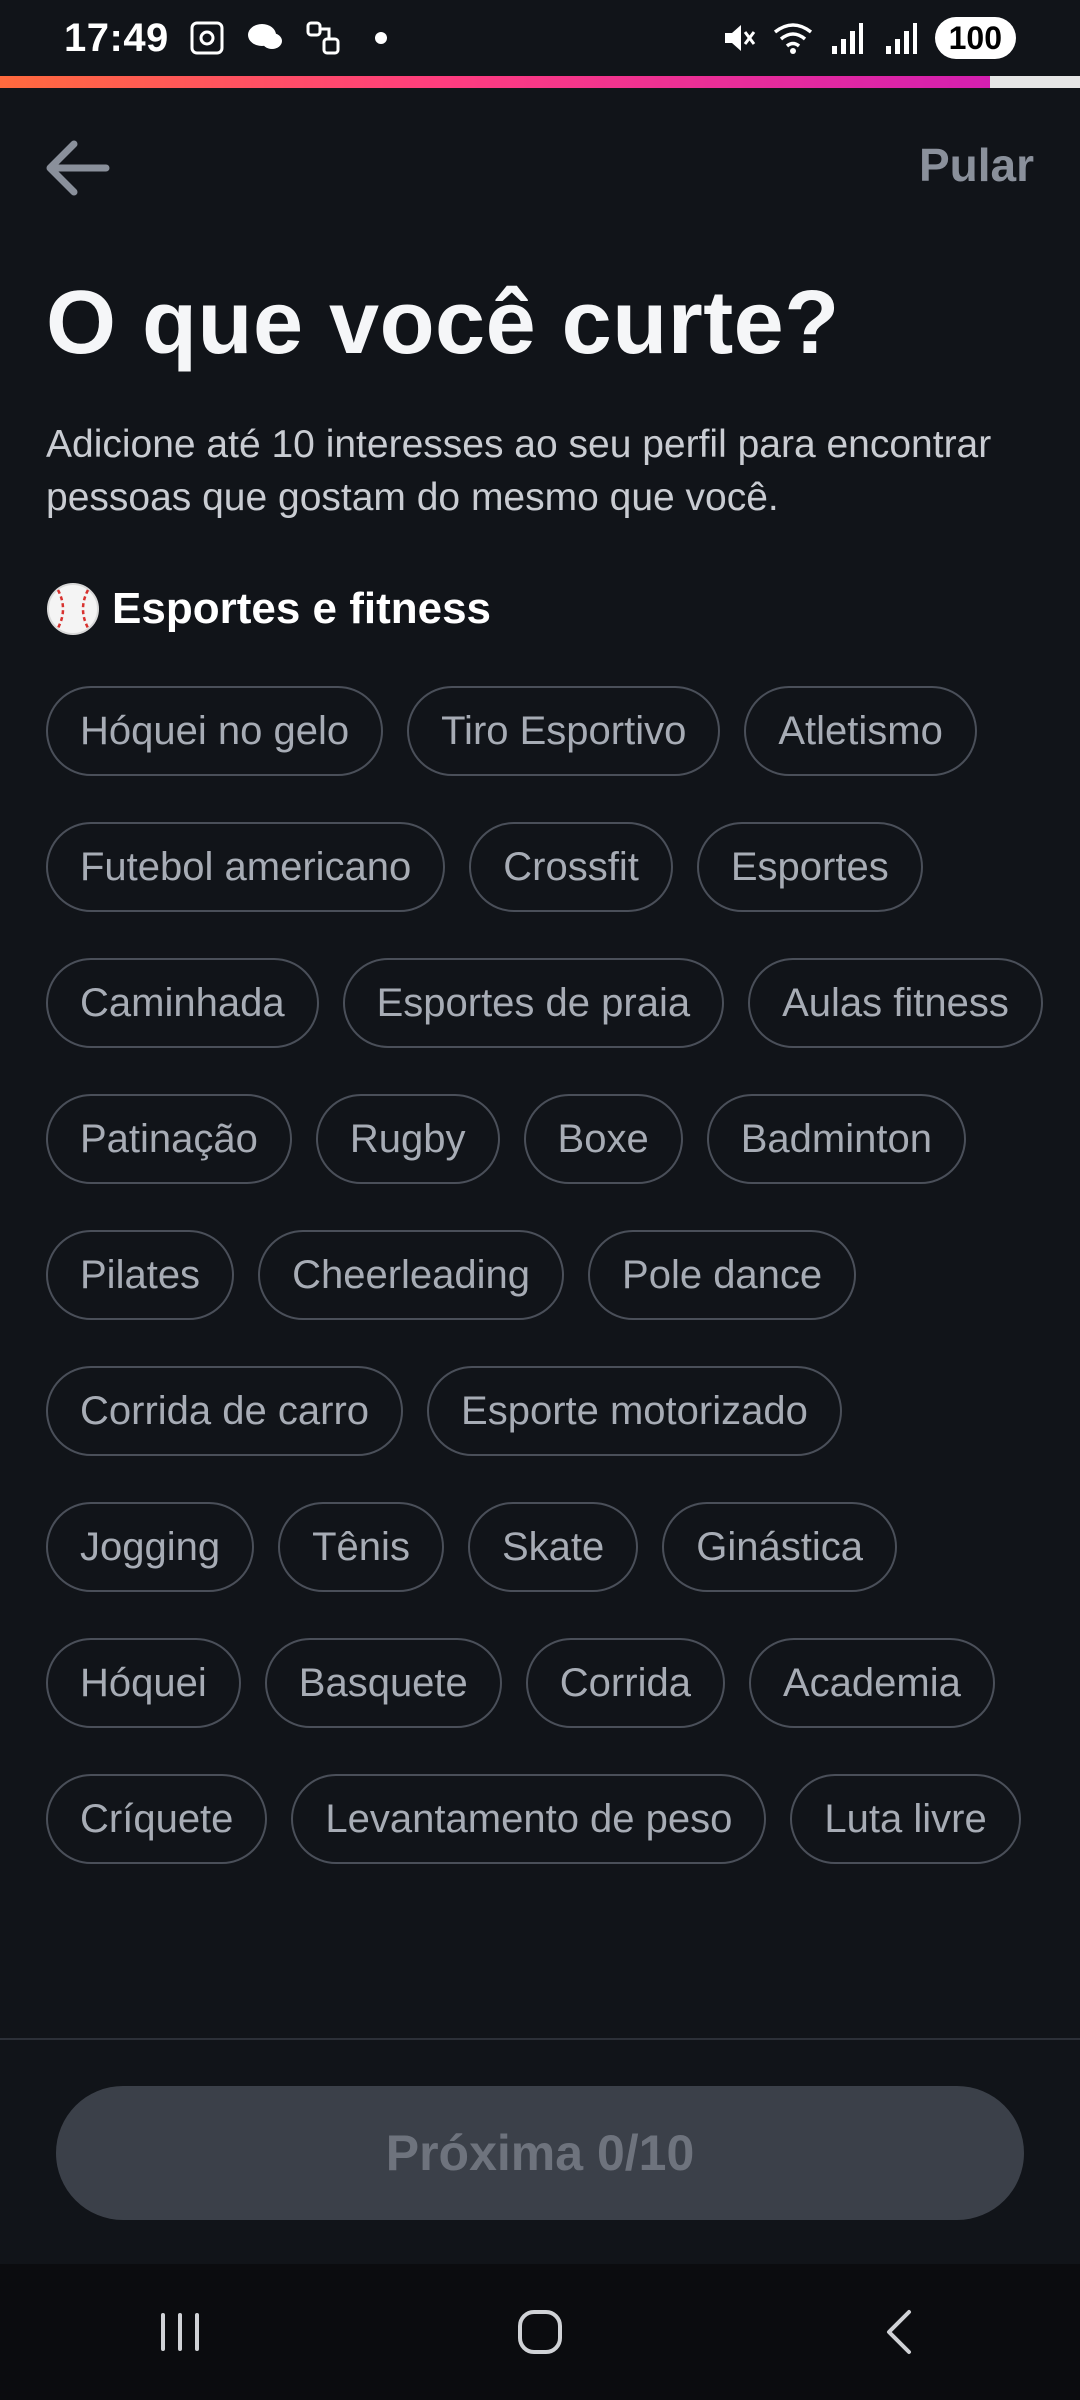  Describe the element at coordinates (836, 1139) in the screenshot. I see `interest-chip: Badminton` at that location.